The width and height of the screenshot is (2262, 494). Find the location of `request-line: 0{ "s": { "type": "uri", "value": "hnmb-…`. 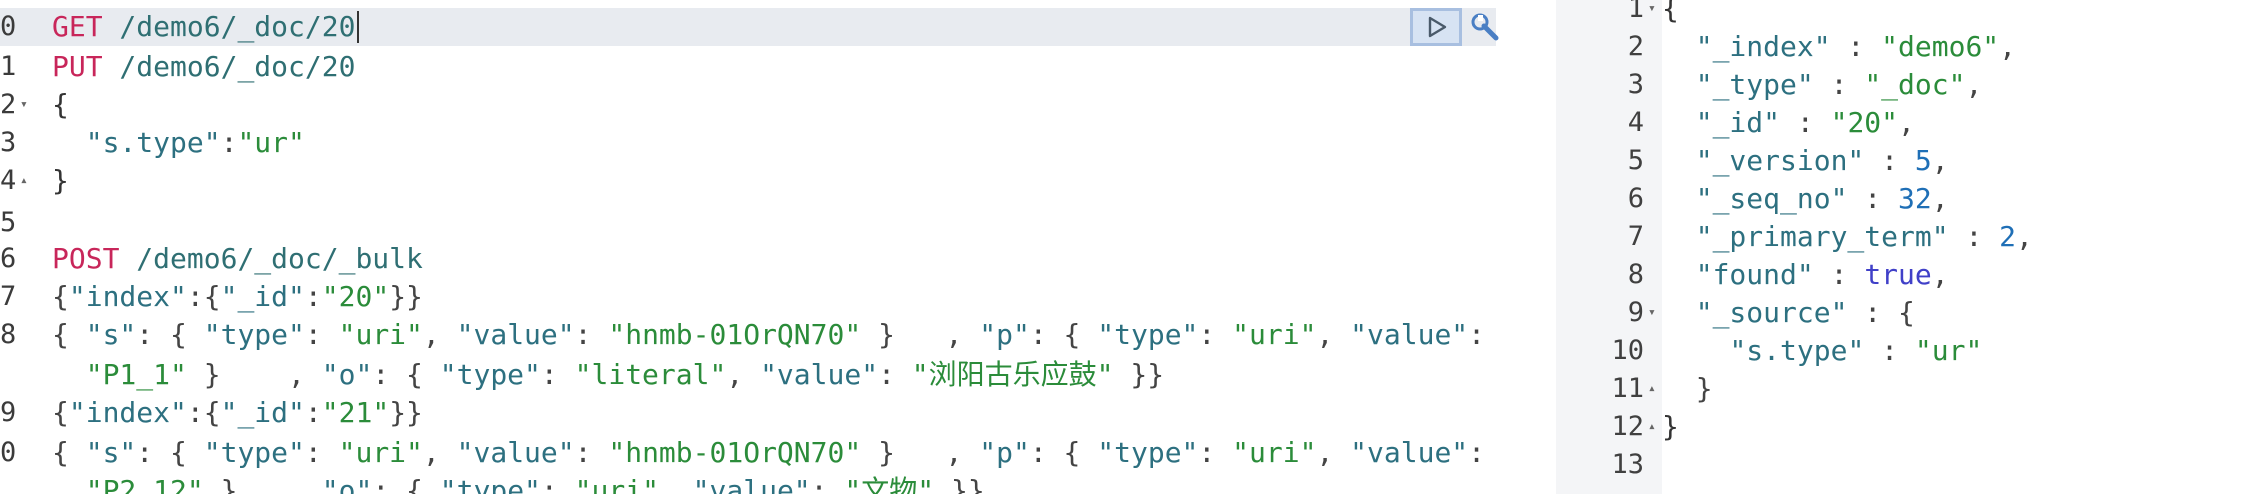

request-line: 0{ "s": { "type": "uri", "value": "hnmb-… is located at coordinates (756, 453).